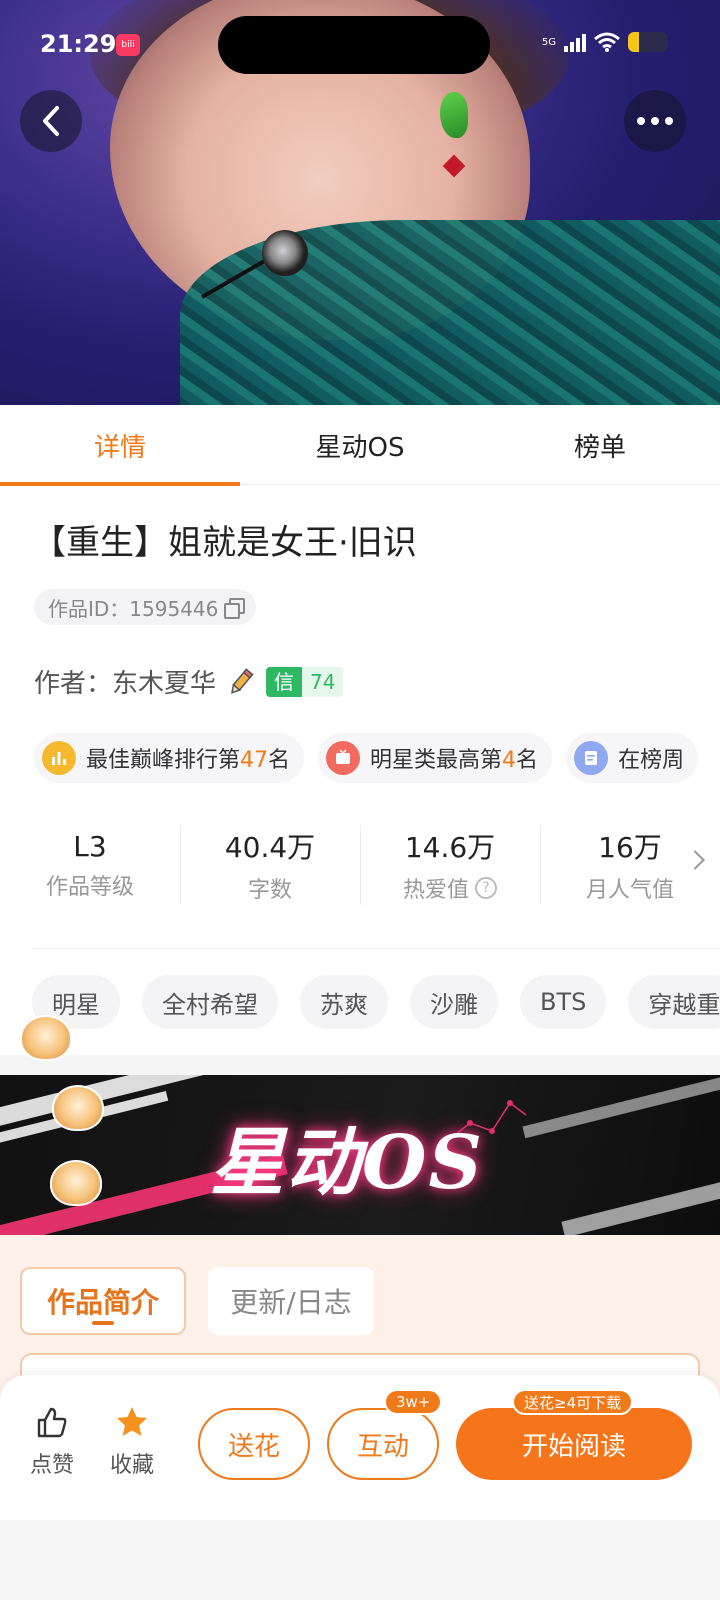 This screenshot has width=720, height=1600. I want to click on status-bar: 21:29 bili 5G, so click(360, 45).